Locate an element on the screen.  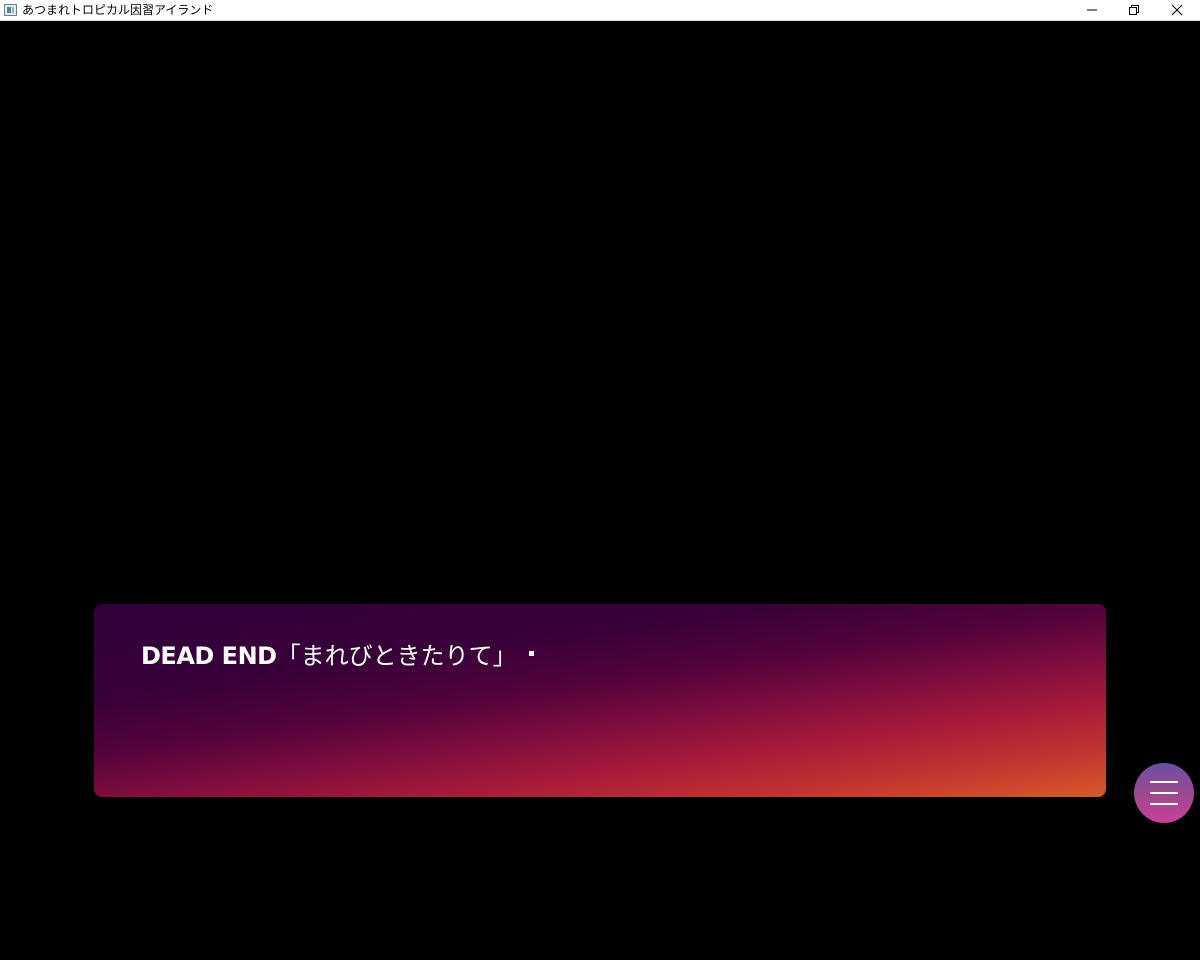
menu-button is located at coordinates (1164, 793).